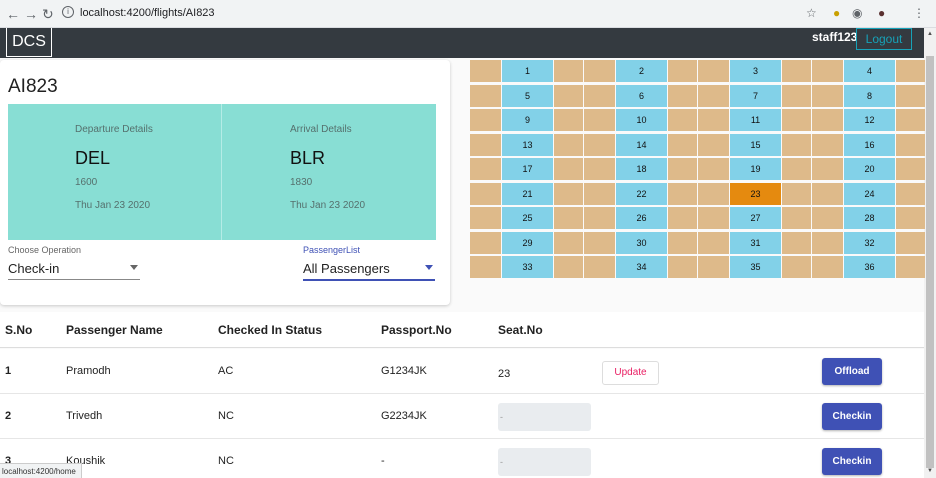 Image resolution: width=936 pixels, height=478 pixels. I want to click on seat-32: 32, so click(869, 243).